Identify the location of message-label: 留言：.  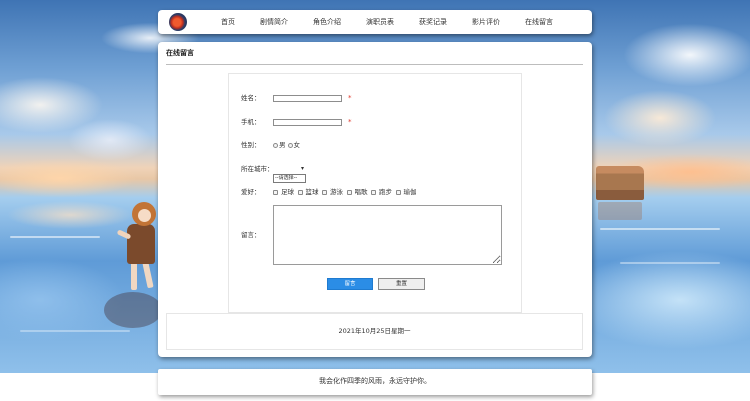
(251, 235).